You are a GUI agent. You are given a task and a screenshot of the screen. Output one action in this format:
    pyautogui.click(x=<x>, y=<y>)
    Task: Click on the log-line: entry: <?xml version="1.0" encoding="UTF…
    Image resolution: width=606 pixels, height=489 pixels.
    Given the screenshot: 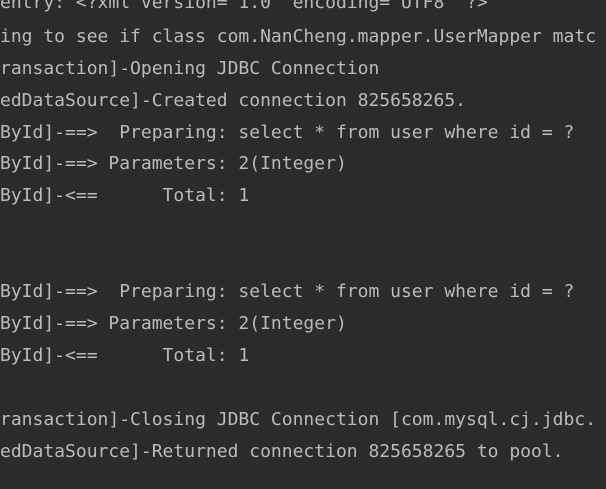 What is the action you would take?
    pyautogui.click(x=244, y=6)
    